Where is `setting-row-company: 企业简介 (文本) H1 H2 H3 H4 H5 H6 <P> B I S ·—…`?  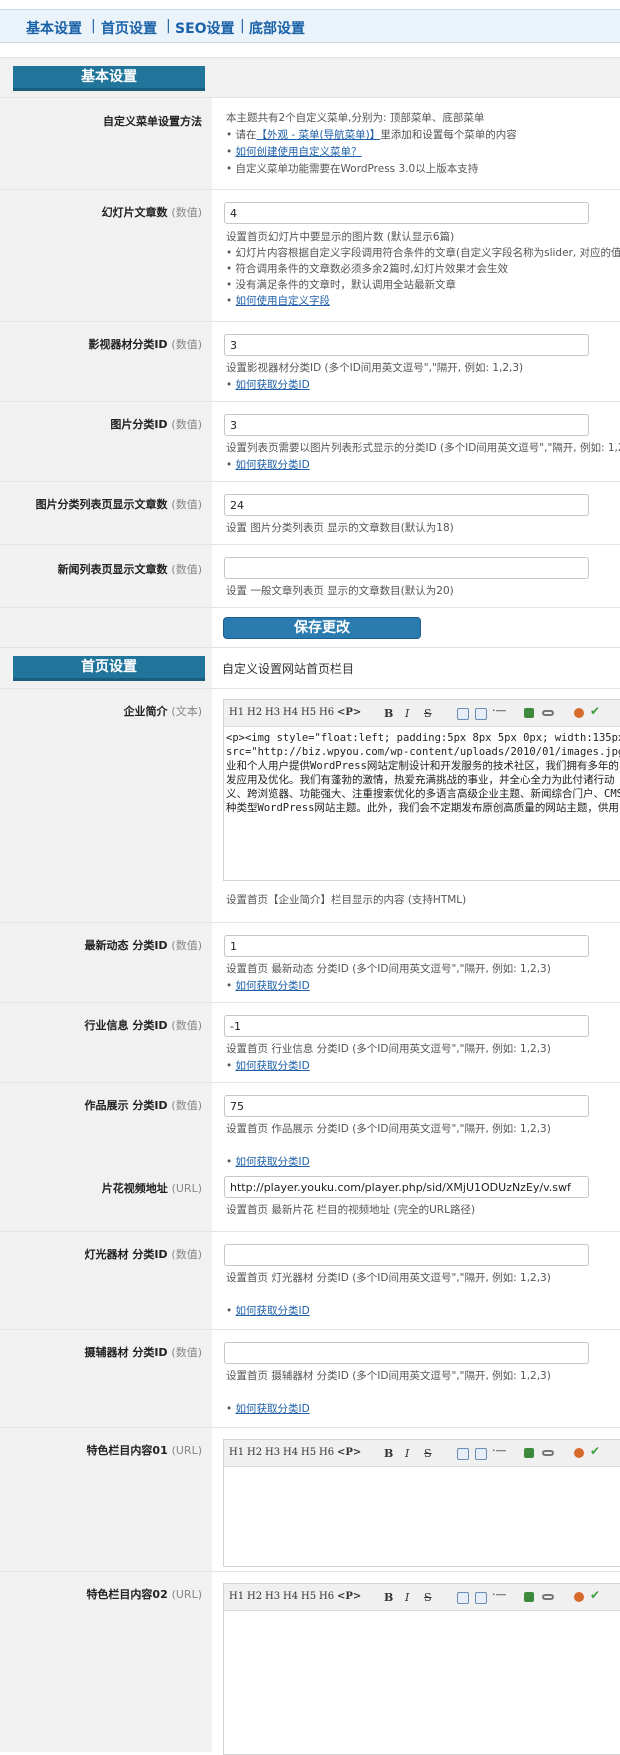 setting-row-company: 企业简介 (文本) H1 H2 H3 H4 H5 H6 <P> B I S ·—… is located at coordinates (310, 805).